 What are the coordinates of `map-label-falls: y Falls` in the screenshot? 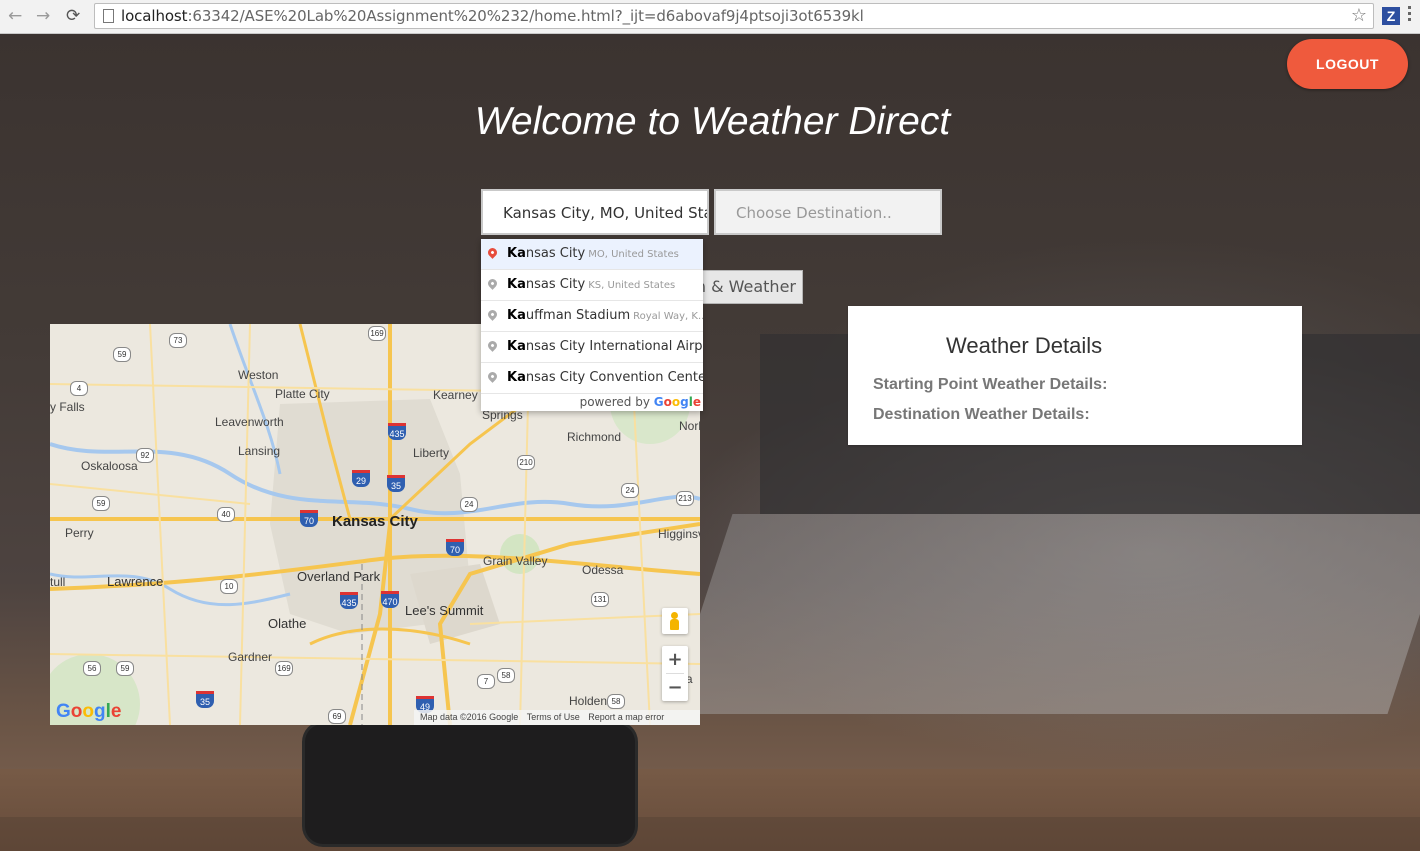 It's located at (67, 407).